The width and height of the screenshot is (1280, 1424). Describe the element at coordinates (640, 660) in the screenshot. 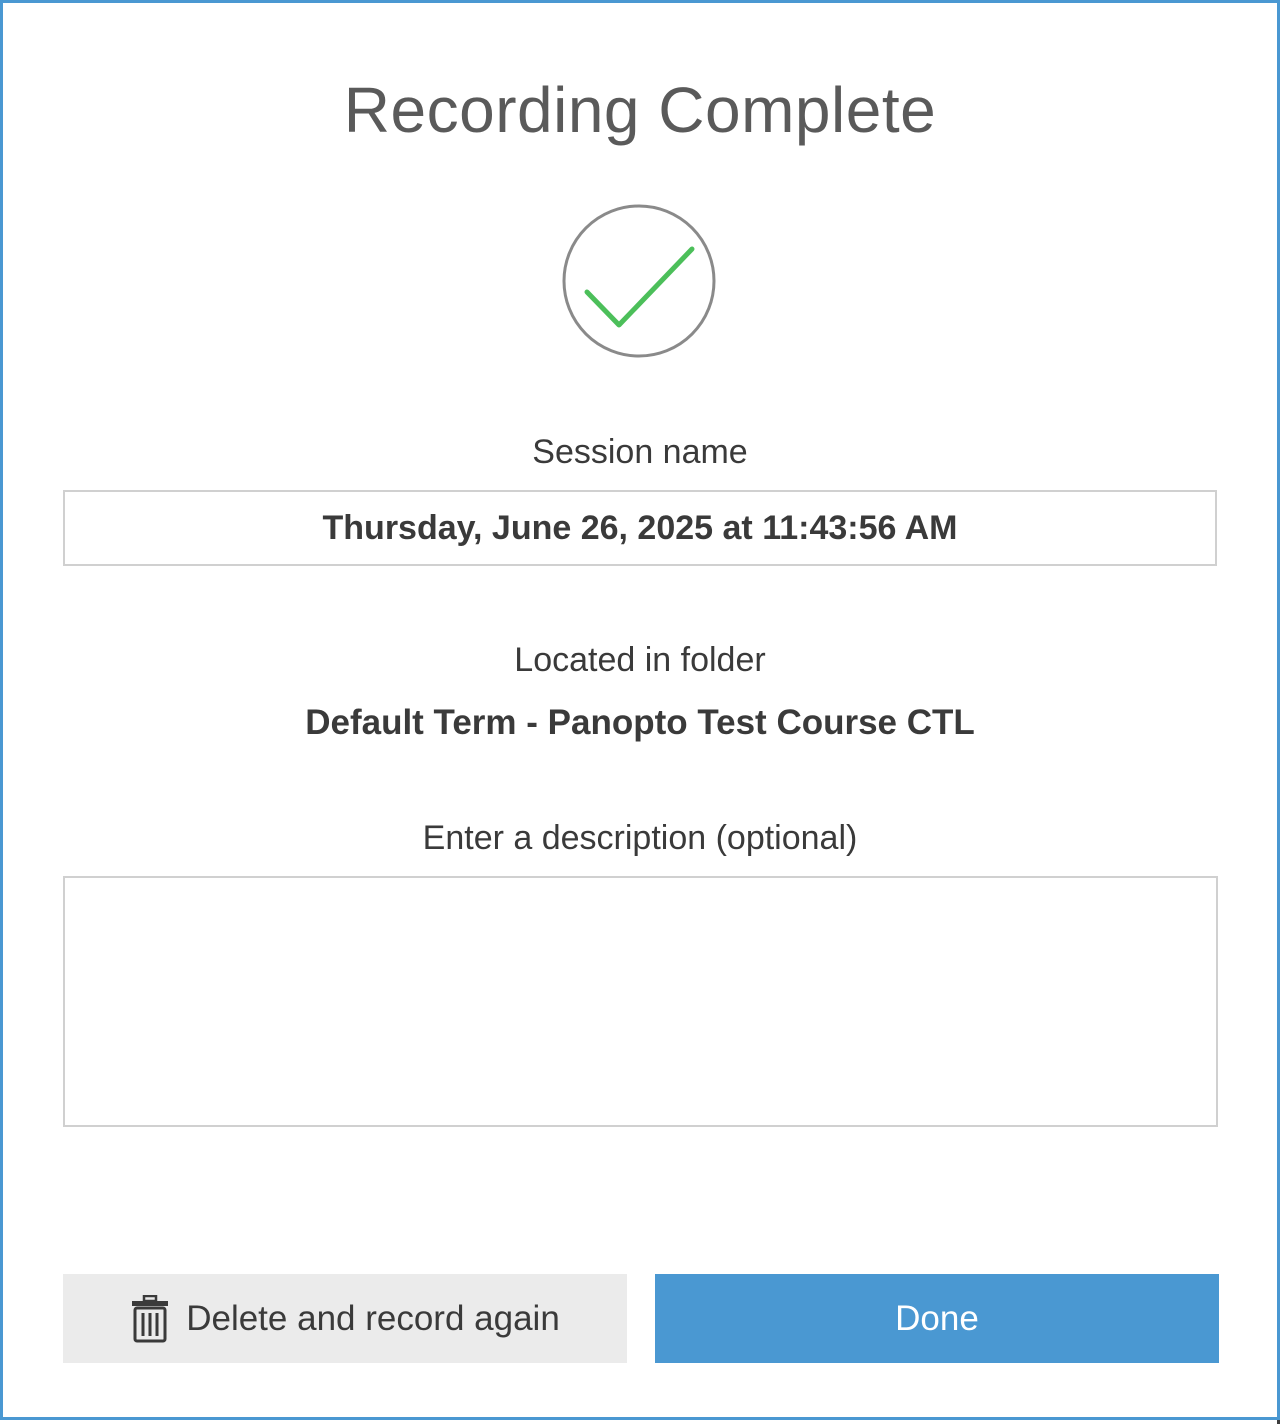

I see `folder-label: Located in folder` at that location.